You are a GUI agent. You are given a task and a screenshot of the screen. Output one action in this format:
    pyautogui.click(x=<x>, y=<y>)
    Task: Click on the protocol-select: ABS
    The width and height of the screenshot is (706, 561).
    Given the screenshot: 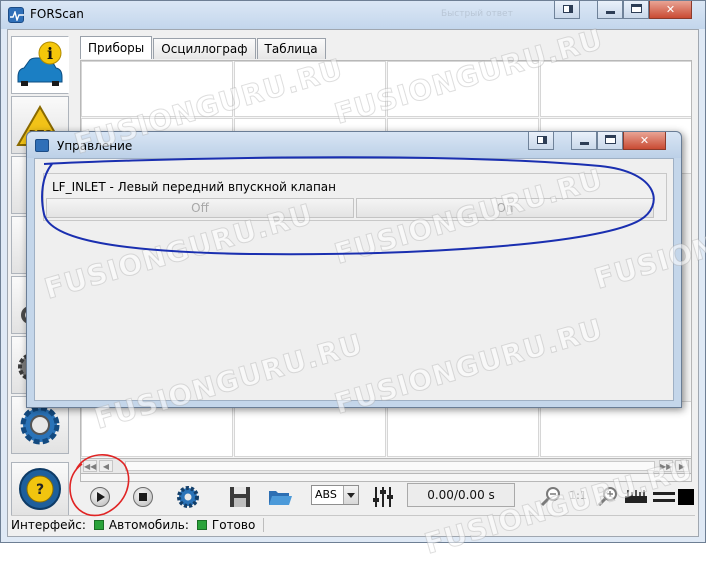 What is the action you would take?
    pyautogui.click(x=335, y=495)
    